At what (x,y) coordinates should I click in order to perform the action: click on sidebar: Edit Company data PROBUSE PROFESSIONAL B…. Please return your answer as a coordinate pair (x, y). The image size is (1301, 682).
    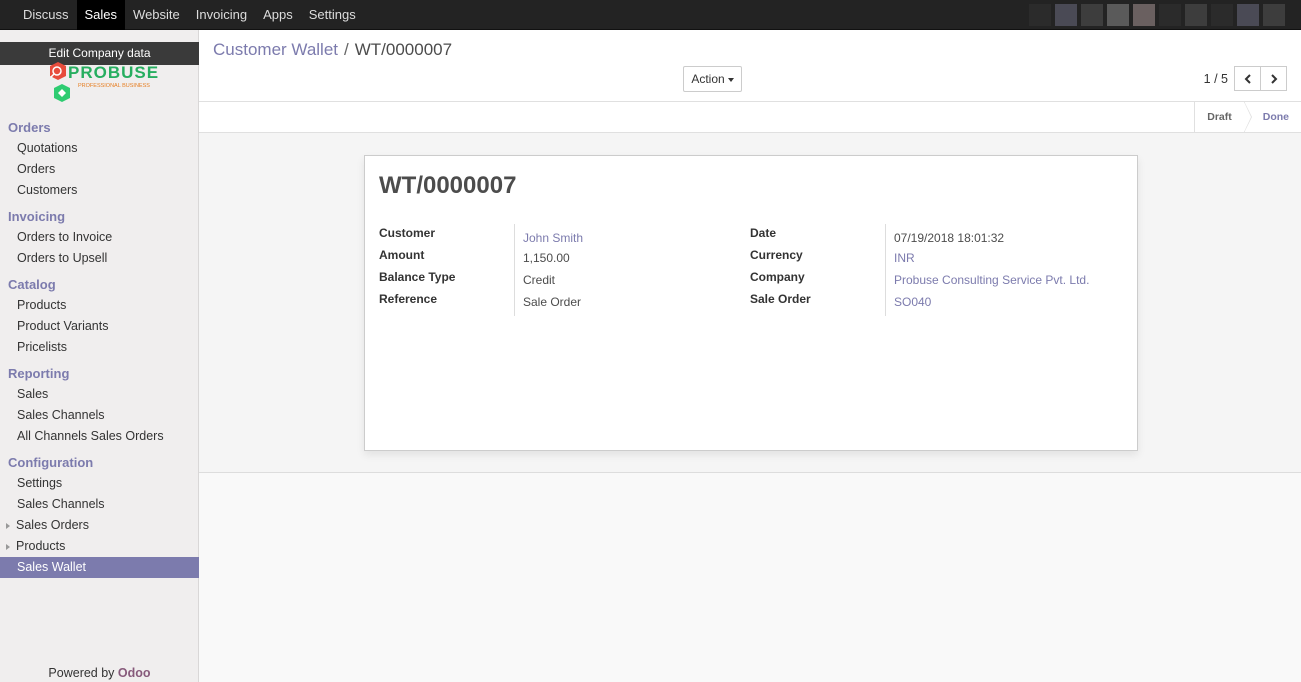
    Looking at the image, I should click on (99, 356).